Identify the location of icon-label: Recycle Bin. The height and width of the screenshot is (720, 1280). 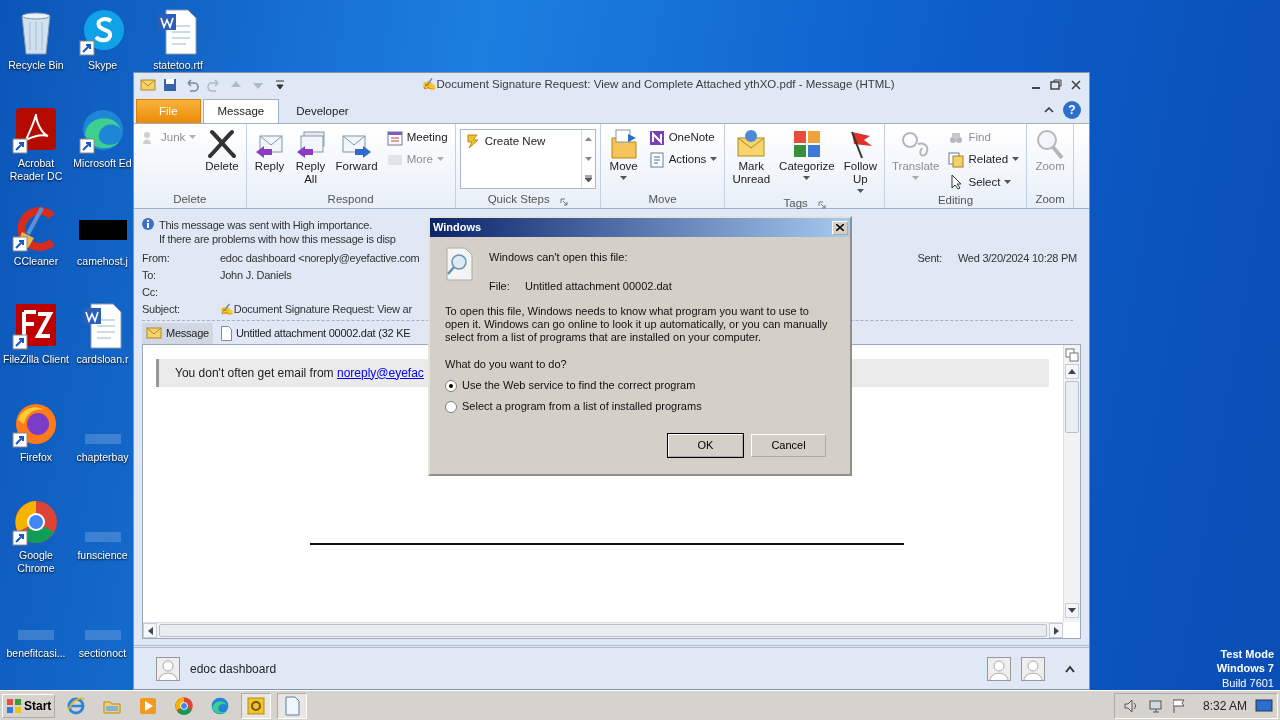
(36, 65).